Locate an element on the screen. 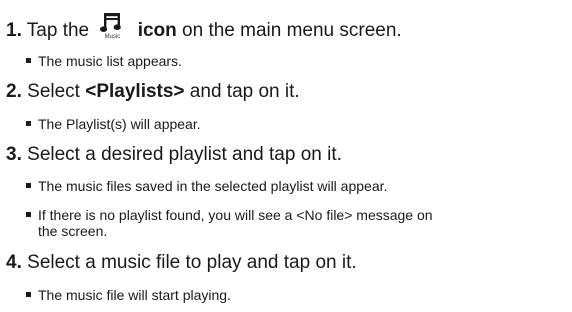 The width and height of the screenshot is (572, 312). bullet-item: The music list appears. is located at coordinates (104, 61).